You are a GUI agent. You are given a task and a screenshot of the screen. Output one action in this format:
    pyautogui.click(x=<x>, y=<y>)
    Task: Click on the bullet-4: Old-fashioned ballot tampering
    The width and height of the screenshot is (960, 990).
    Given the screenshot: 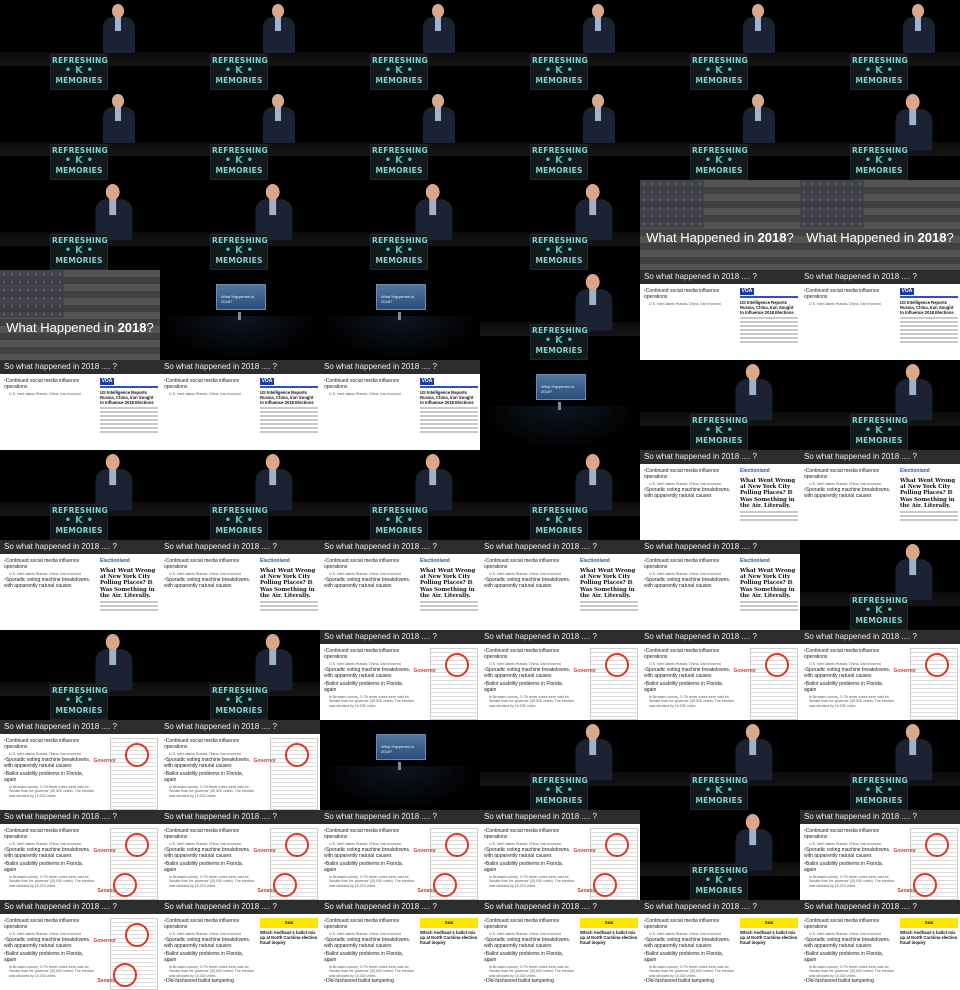 What is the action you would take?
    pyautogui.click(x=690, y=981)
    